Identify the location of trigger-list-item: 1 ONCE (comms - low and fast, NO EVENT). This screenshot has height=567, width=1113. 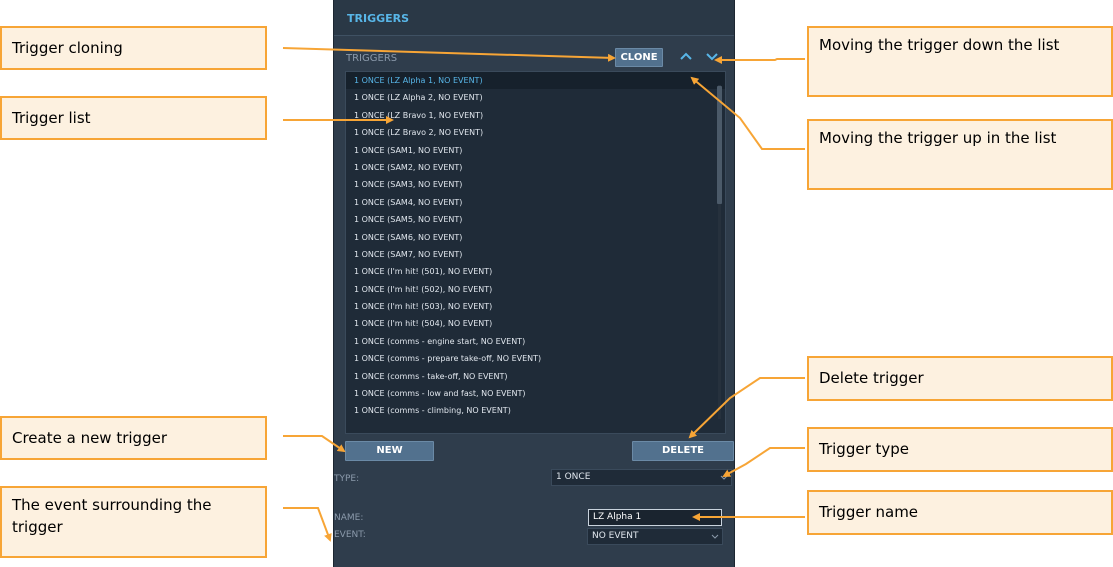
(535, 393).